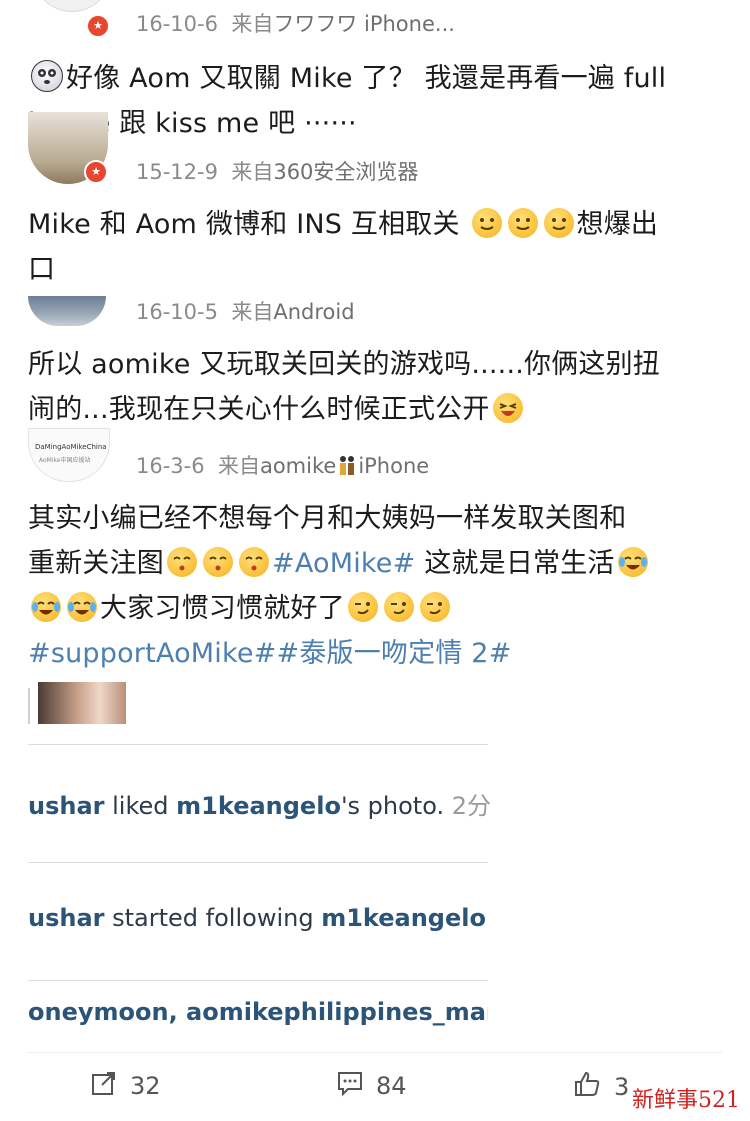 The height and width of the screenshot is (1121, 750). What do you see at coordinates (507, 408) in the screenshot?
I see `laughing-emoji-icon` at bounding box center [507, 408].